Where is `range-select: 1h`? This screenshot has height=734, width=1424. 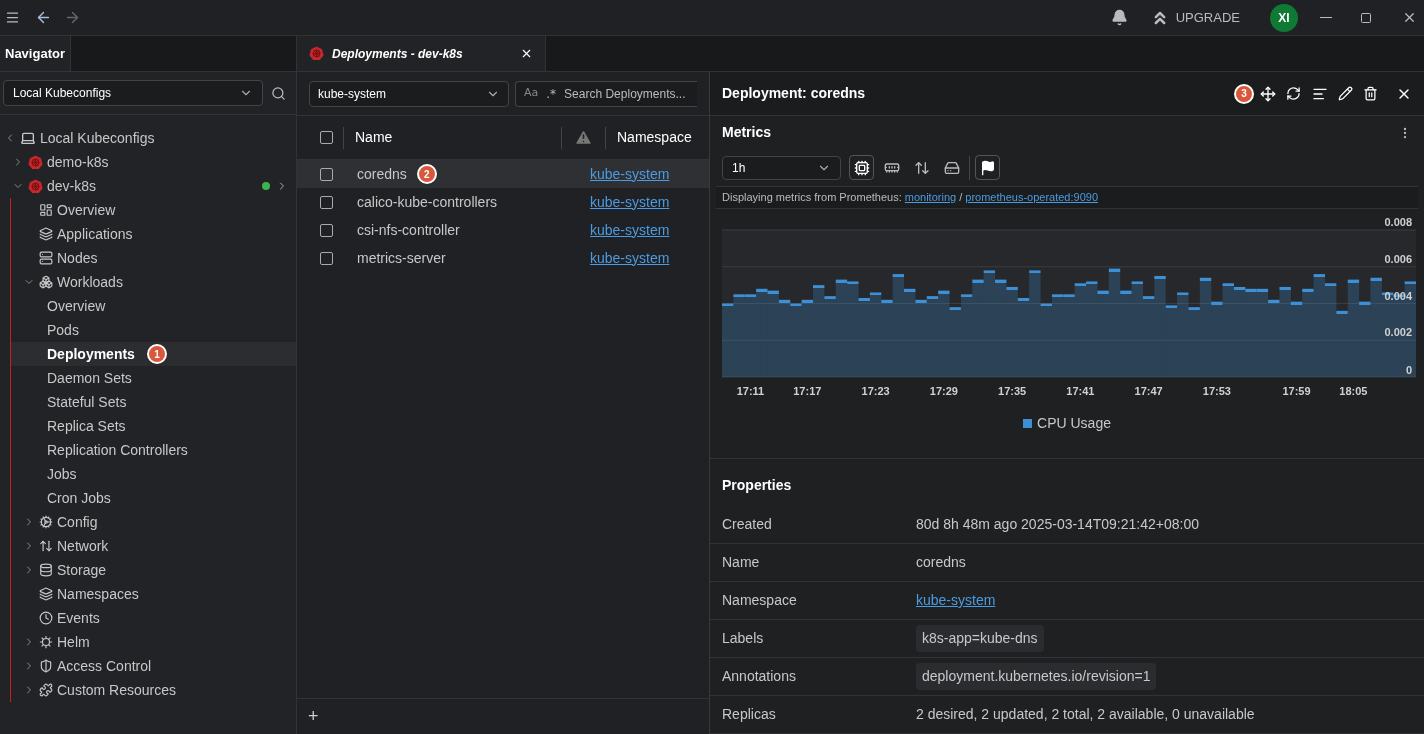
range-select: 1h is located at coordinates (781, 167).